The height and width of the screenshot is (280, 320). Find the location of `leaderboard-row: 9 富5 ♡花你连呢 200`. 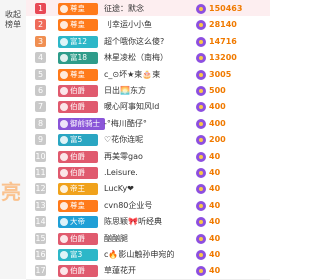

leaderboard-row: 9 富5 ♡花你连呢 200 is located at coordinates (148, 140).